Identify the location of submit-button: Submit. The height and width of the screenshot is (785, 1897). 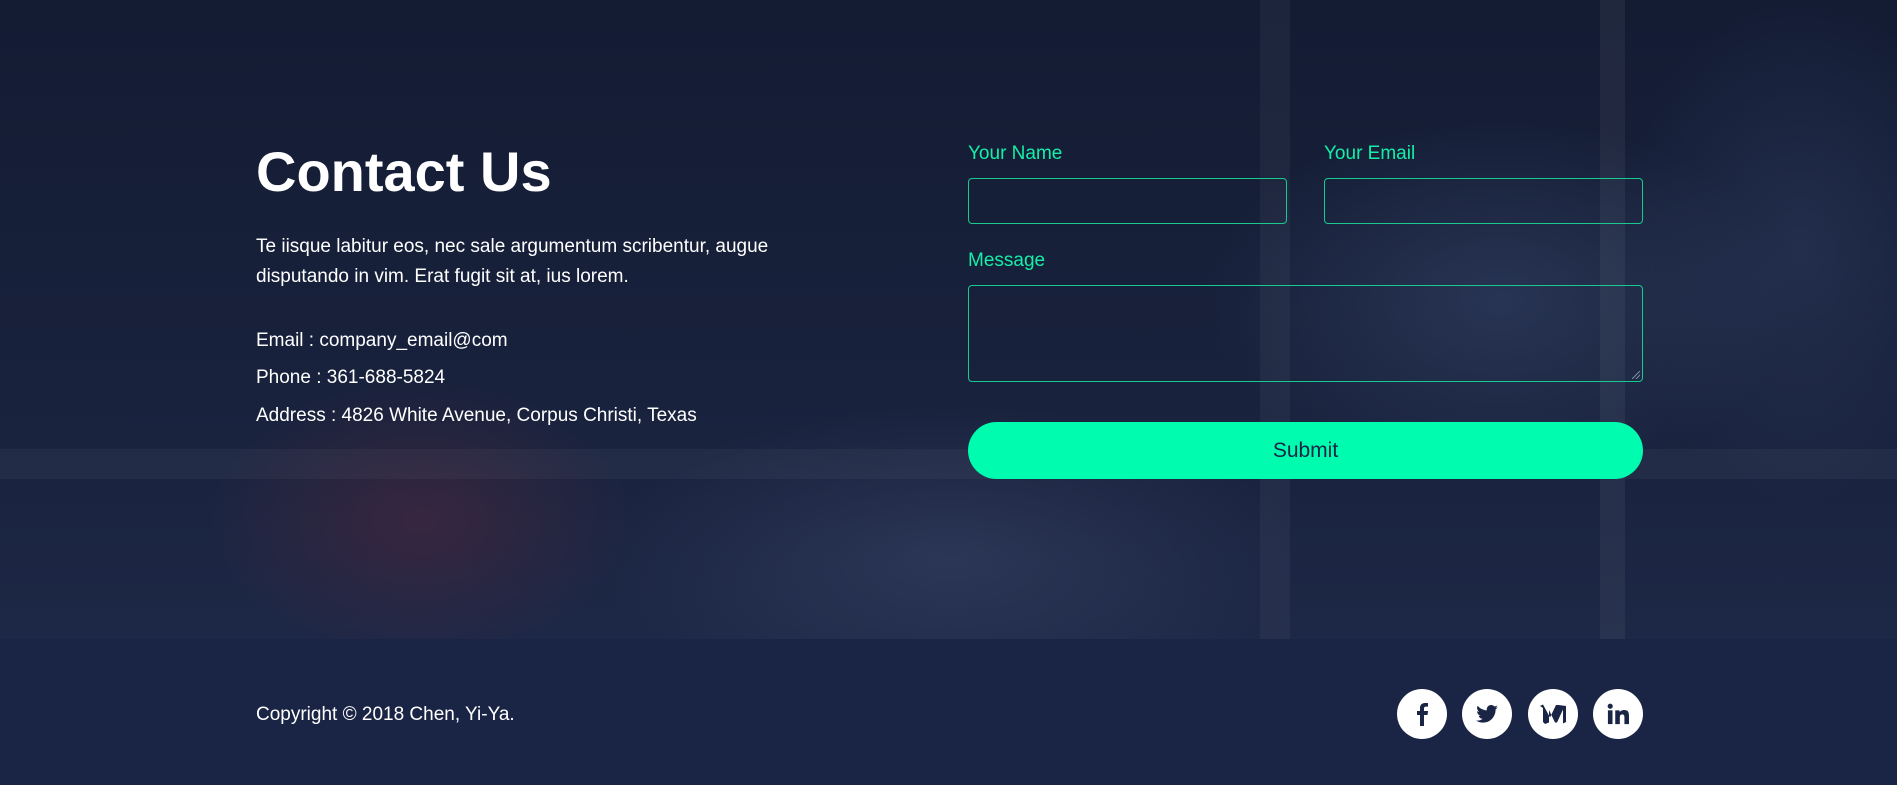
(1305, 450).